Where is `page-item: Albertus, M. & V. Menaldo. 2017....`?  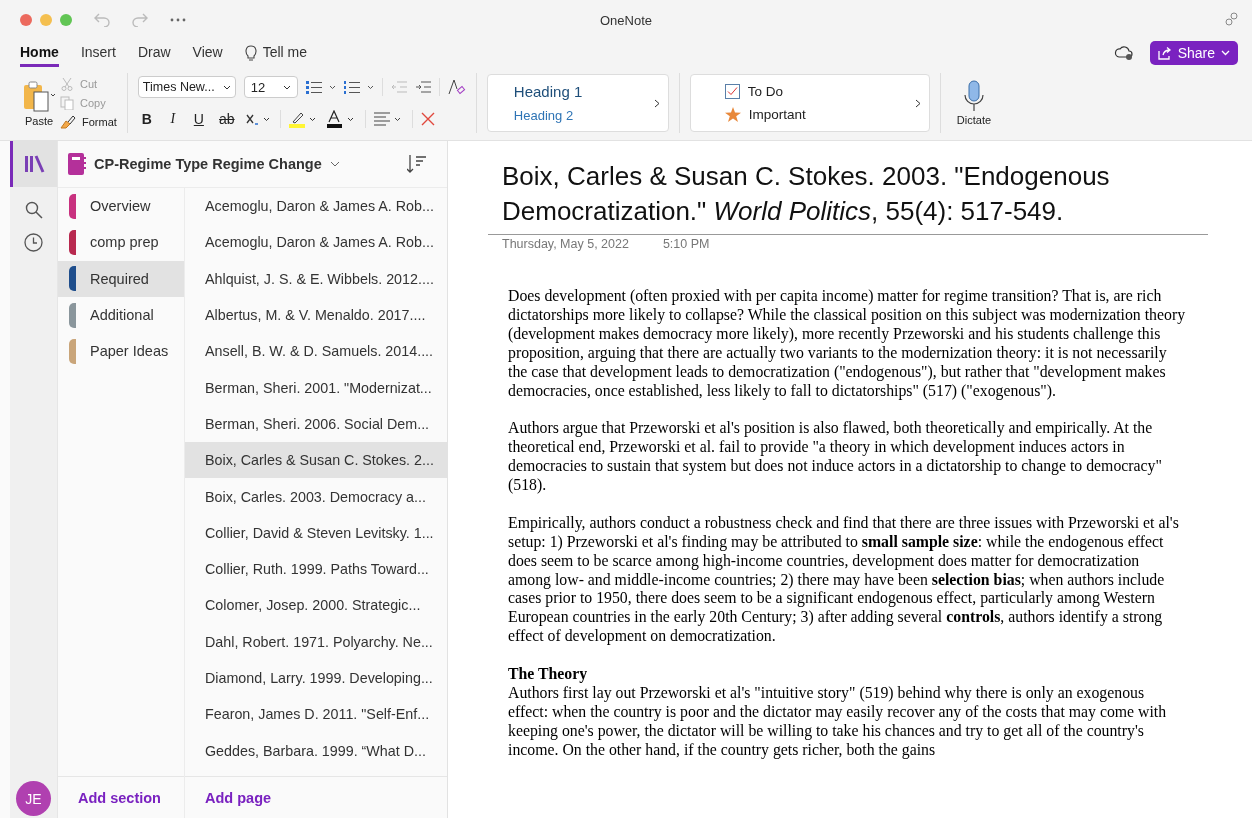
page-item: Albertus, M. & V. Menaldo. 2017.... is located at coordinates (316, 315).